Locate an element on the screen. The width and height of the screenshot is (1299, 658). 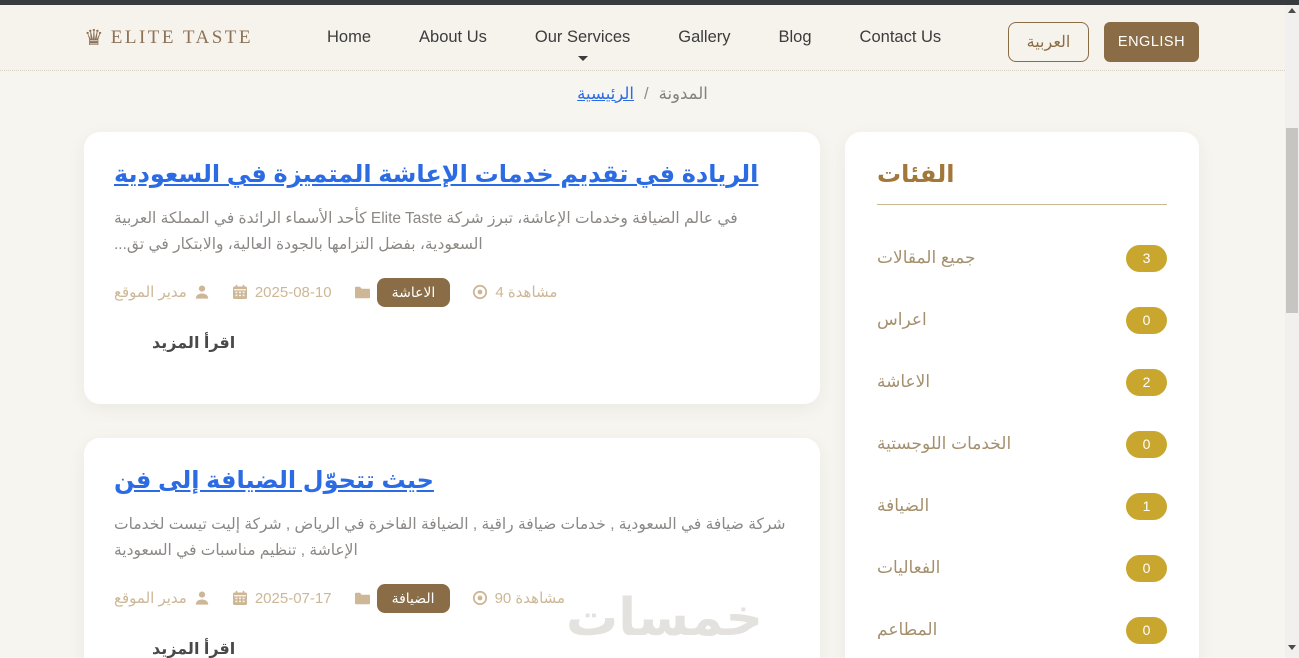
brand-logo: ♛ ELITE TASTE is located at coordinates (168, 37).